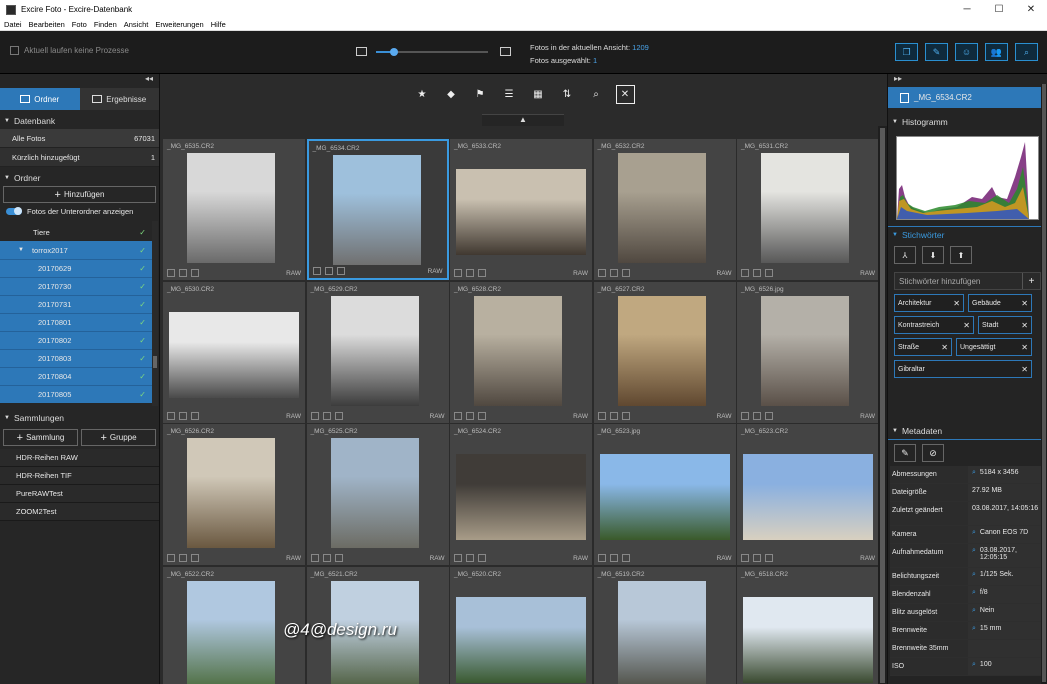 The height and width of the screenshot is (684, 1047). Describe the element at coordinates (966, 52) in the screenshot. I see `face-button: ☺` at that location.